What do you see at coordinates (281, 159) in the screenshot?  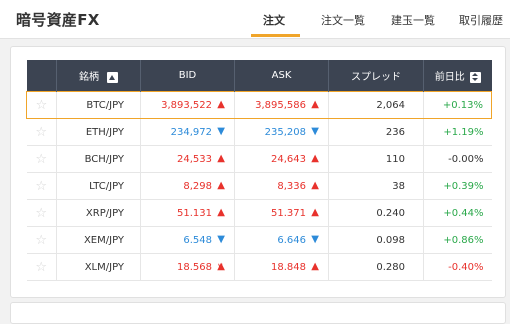 I see `ask-cell: 24,643 ▲` at bounding box center [281, 159].